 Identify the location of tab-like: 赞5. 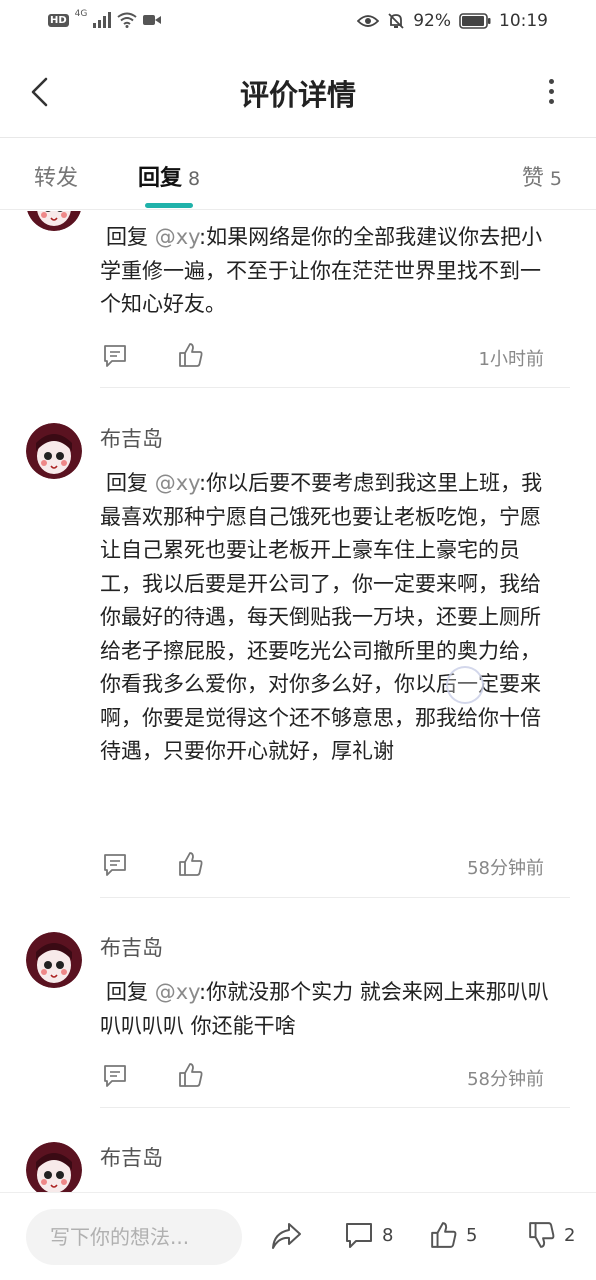
(542, 176).